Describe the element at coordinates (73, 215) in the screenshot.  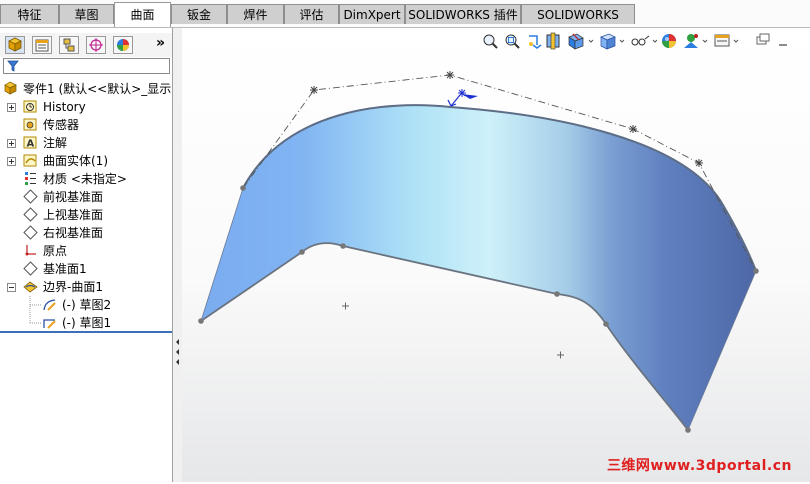
I see `tree-item-label: 上视基准面` at that location.